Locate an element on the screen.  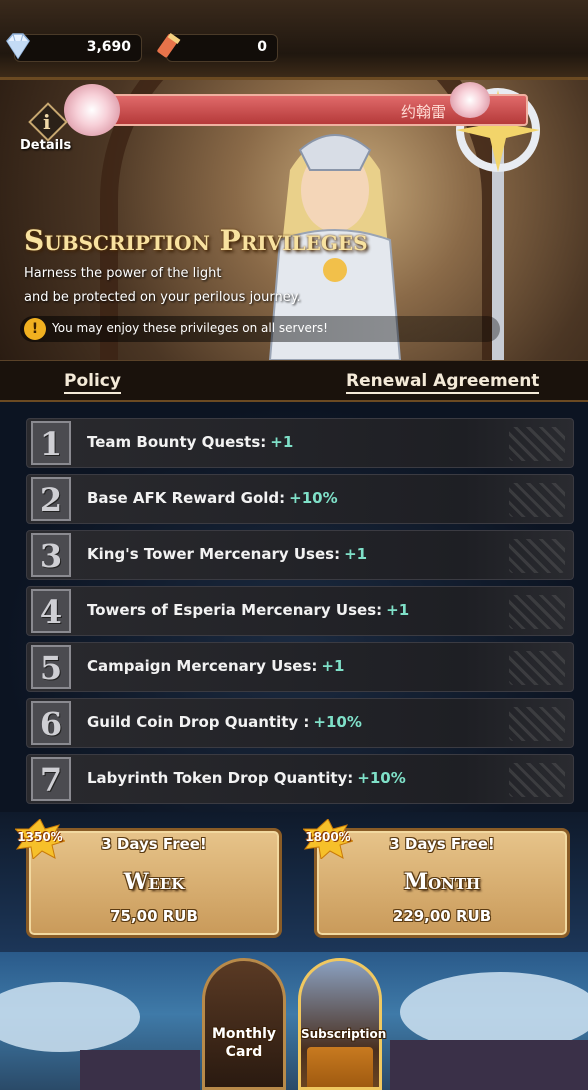
gem-counter: 3,690 is located at coordinates (74, 47).